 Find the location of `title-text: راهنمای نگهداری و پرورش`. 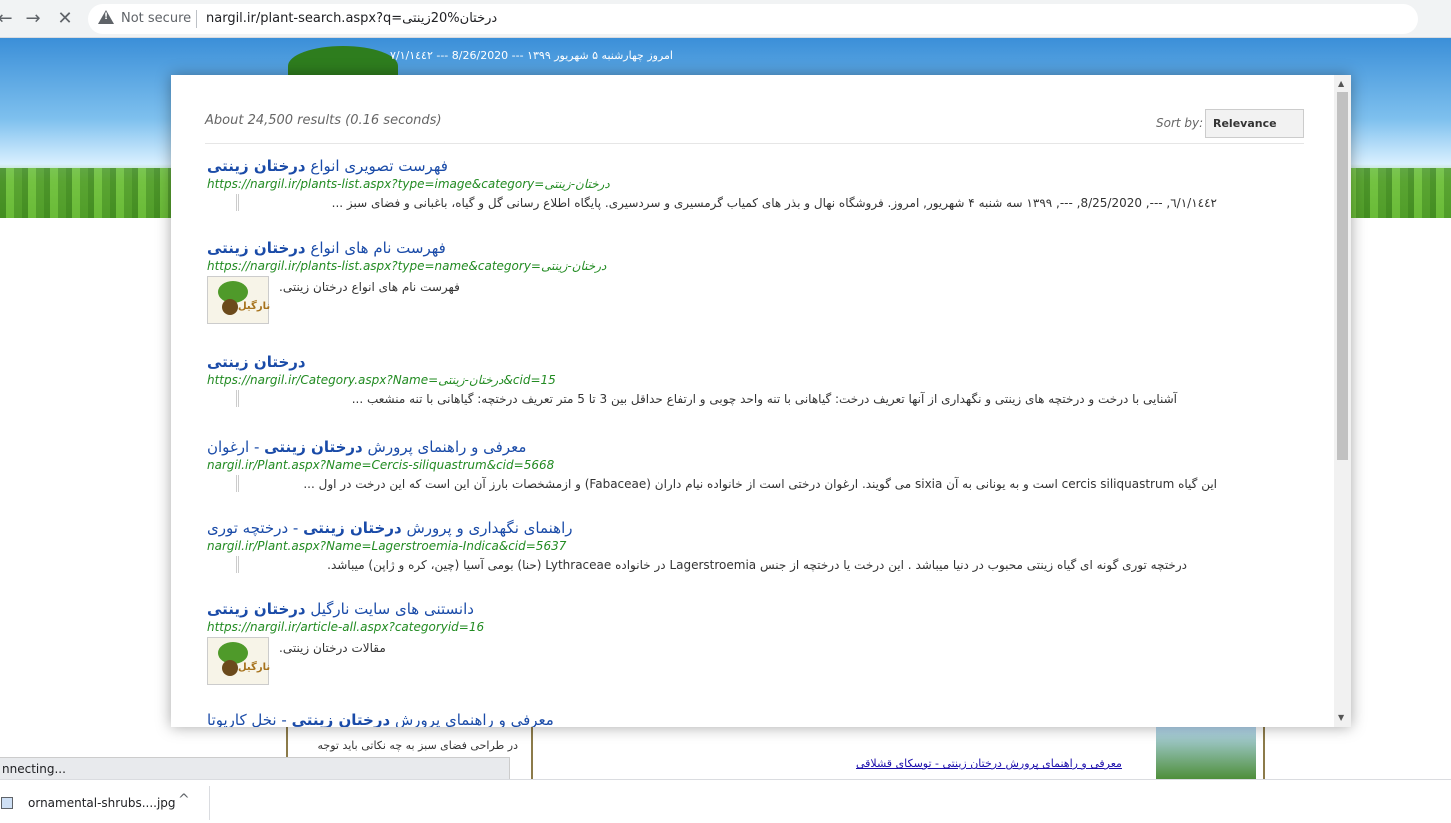

title-text: راهنمای نگهداری و پرورش is located at coordinates (487, 528).